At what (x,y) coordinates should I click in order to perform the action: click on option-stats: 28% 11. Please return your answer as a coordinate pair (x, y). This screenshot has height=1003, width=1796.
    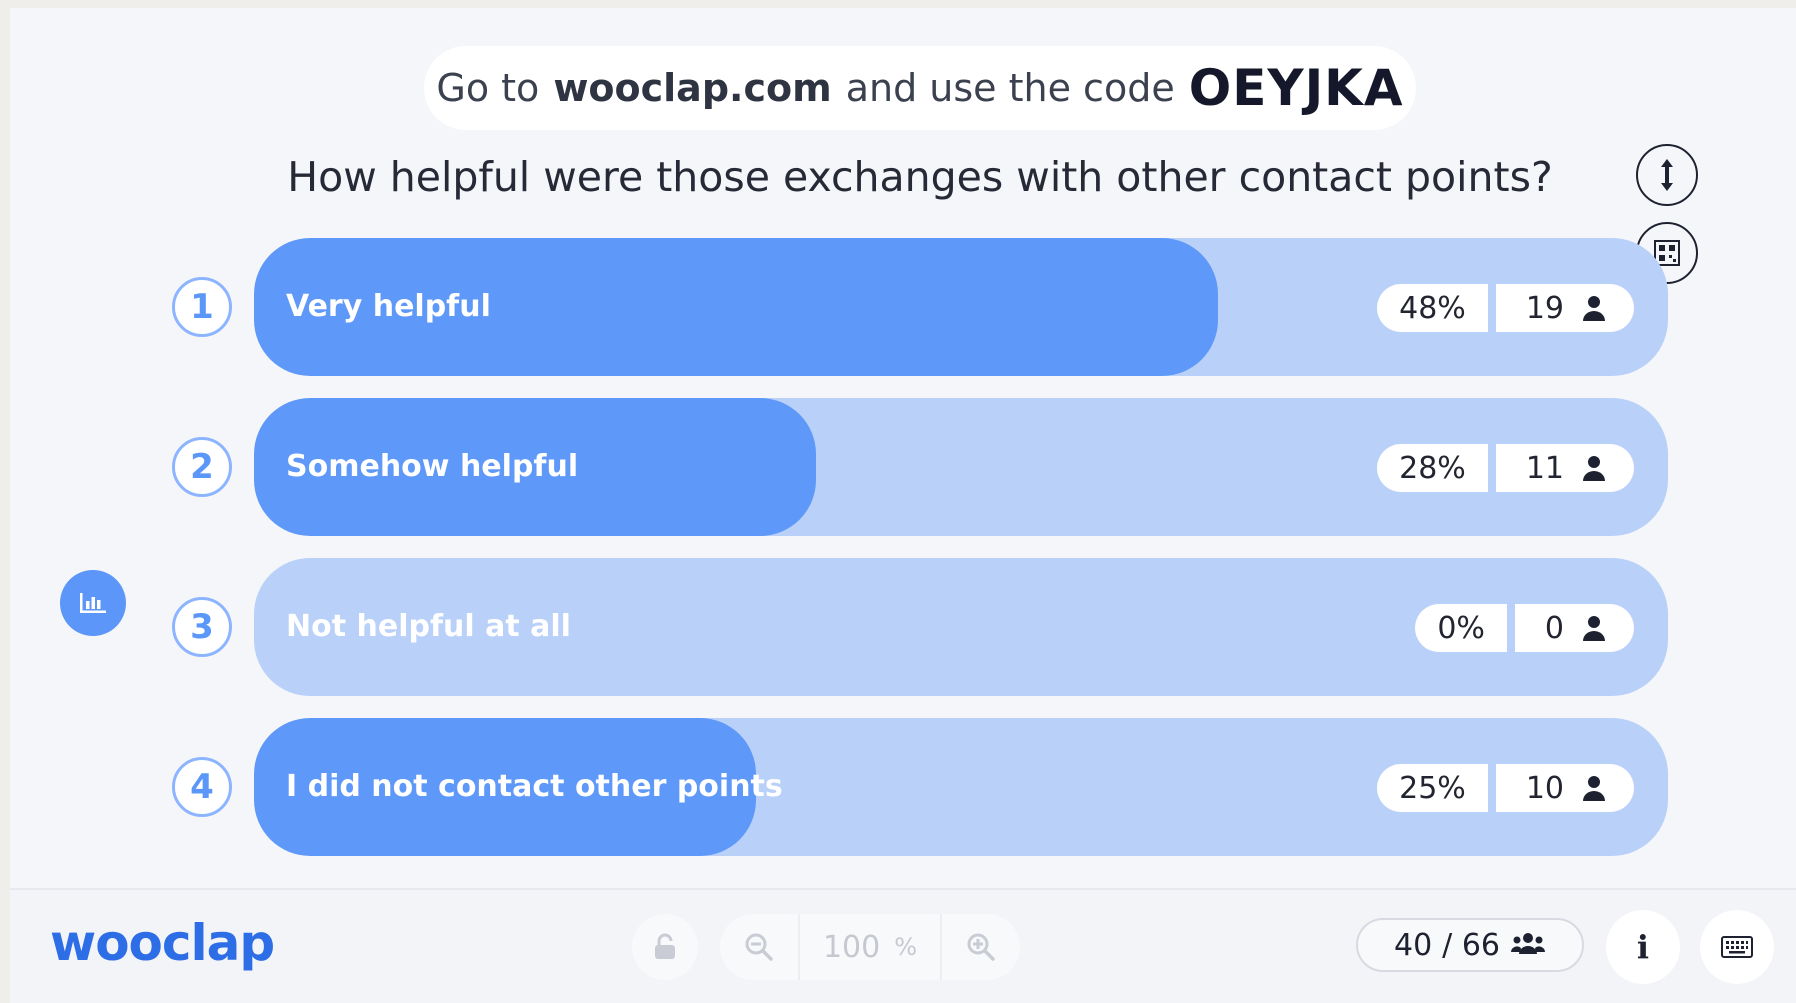
    Looking at the image, I should click on (1505, 468).